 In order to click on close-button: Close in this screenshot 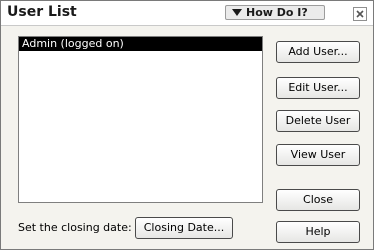, I will do `click(318, 200)`.